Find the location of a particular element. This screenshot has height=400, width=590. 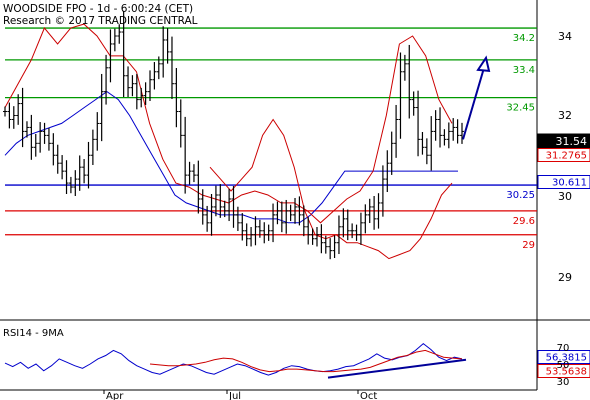

price-tick-label: 29 is located at coordinates (565, 277).